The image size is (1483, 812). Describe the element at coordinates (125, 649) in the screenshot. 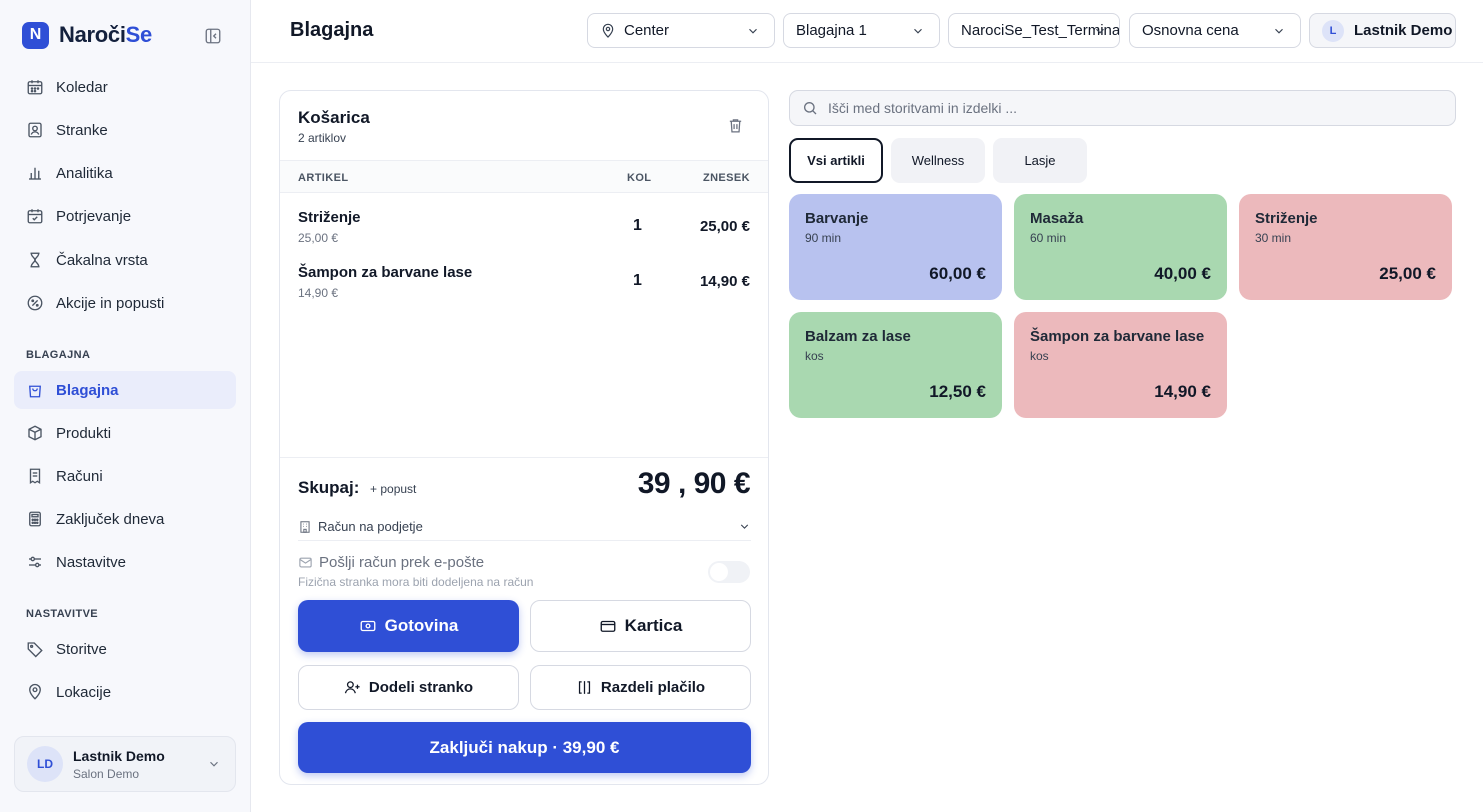

I see `sidebar-item-storitve: Storitve` at that location.